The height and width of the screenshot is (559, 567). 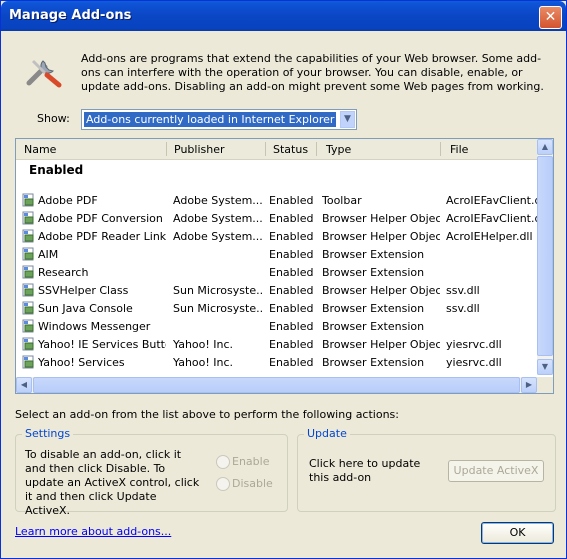 I want to click on enable-radio, so click(x=223, y=462).